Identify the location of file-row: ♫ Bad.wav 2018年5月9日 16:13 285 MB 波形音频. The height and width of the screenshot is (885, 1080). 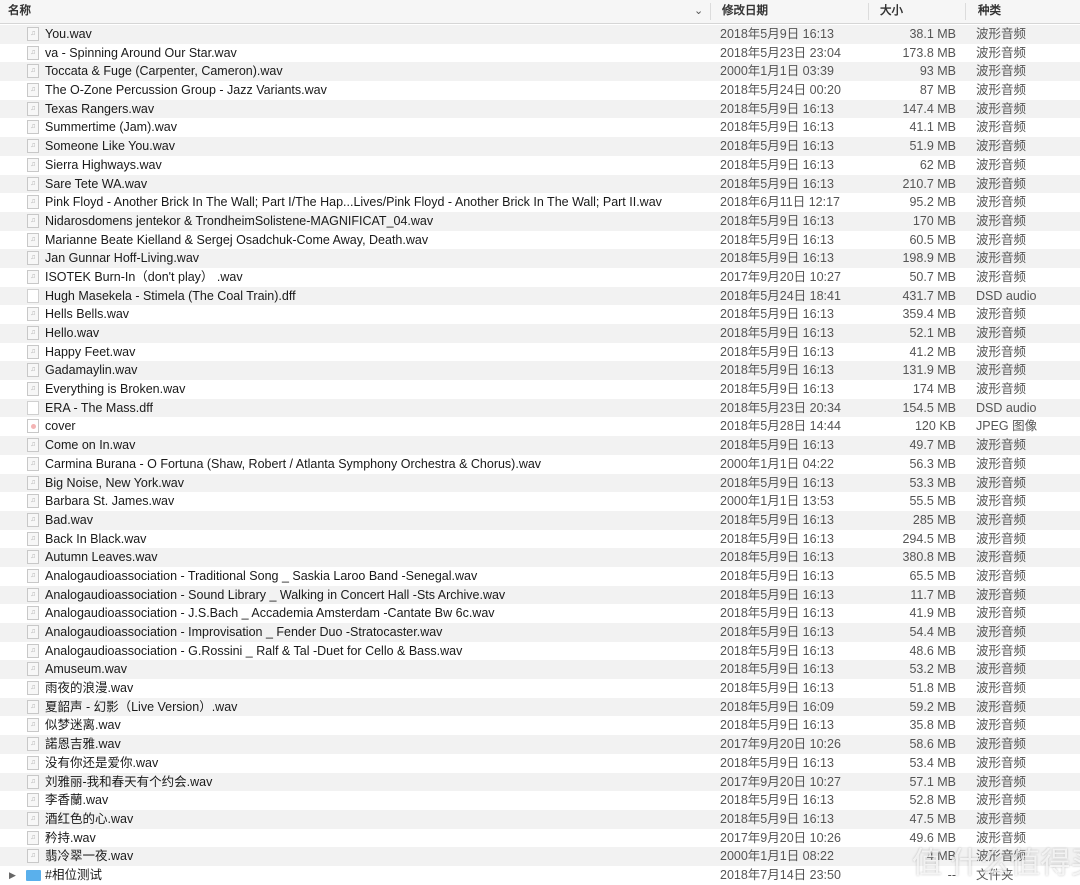
(540, 520).